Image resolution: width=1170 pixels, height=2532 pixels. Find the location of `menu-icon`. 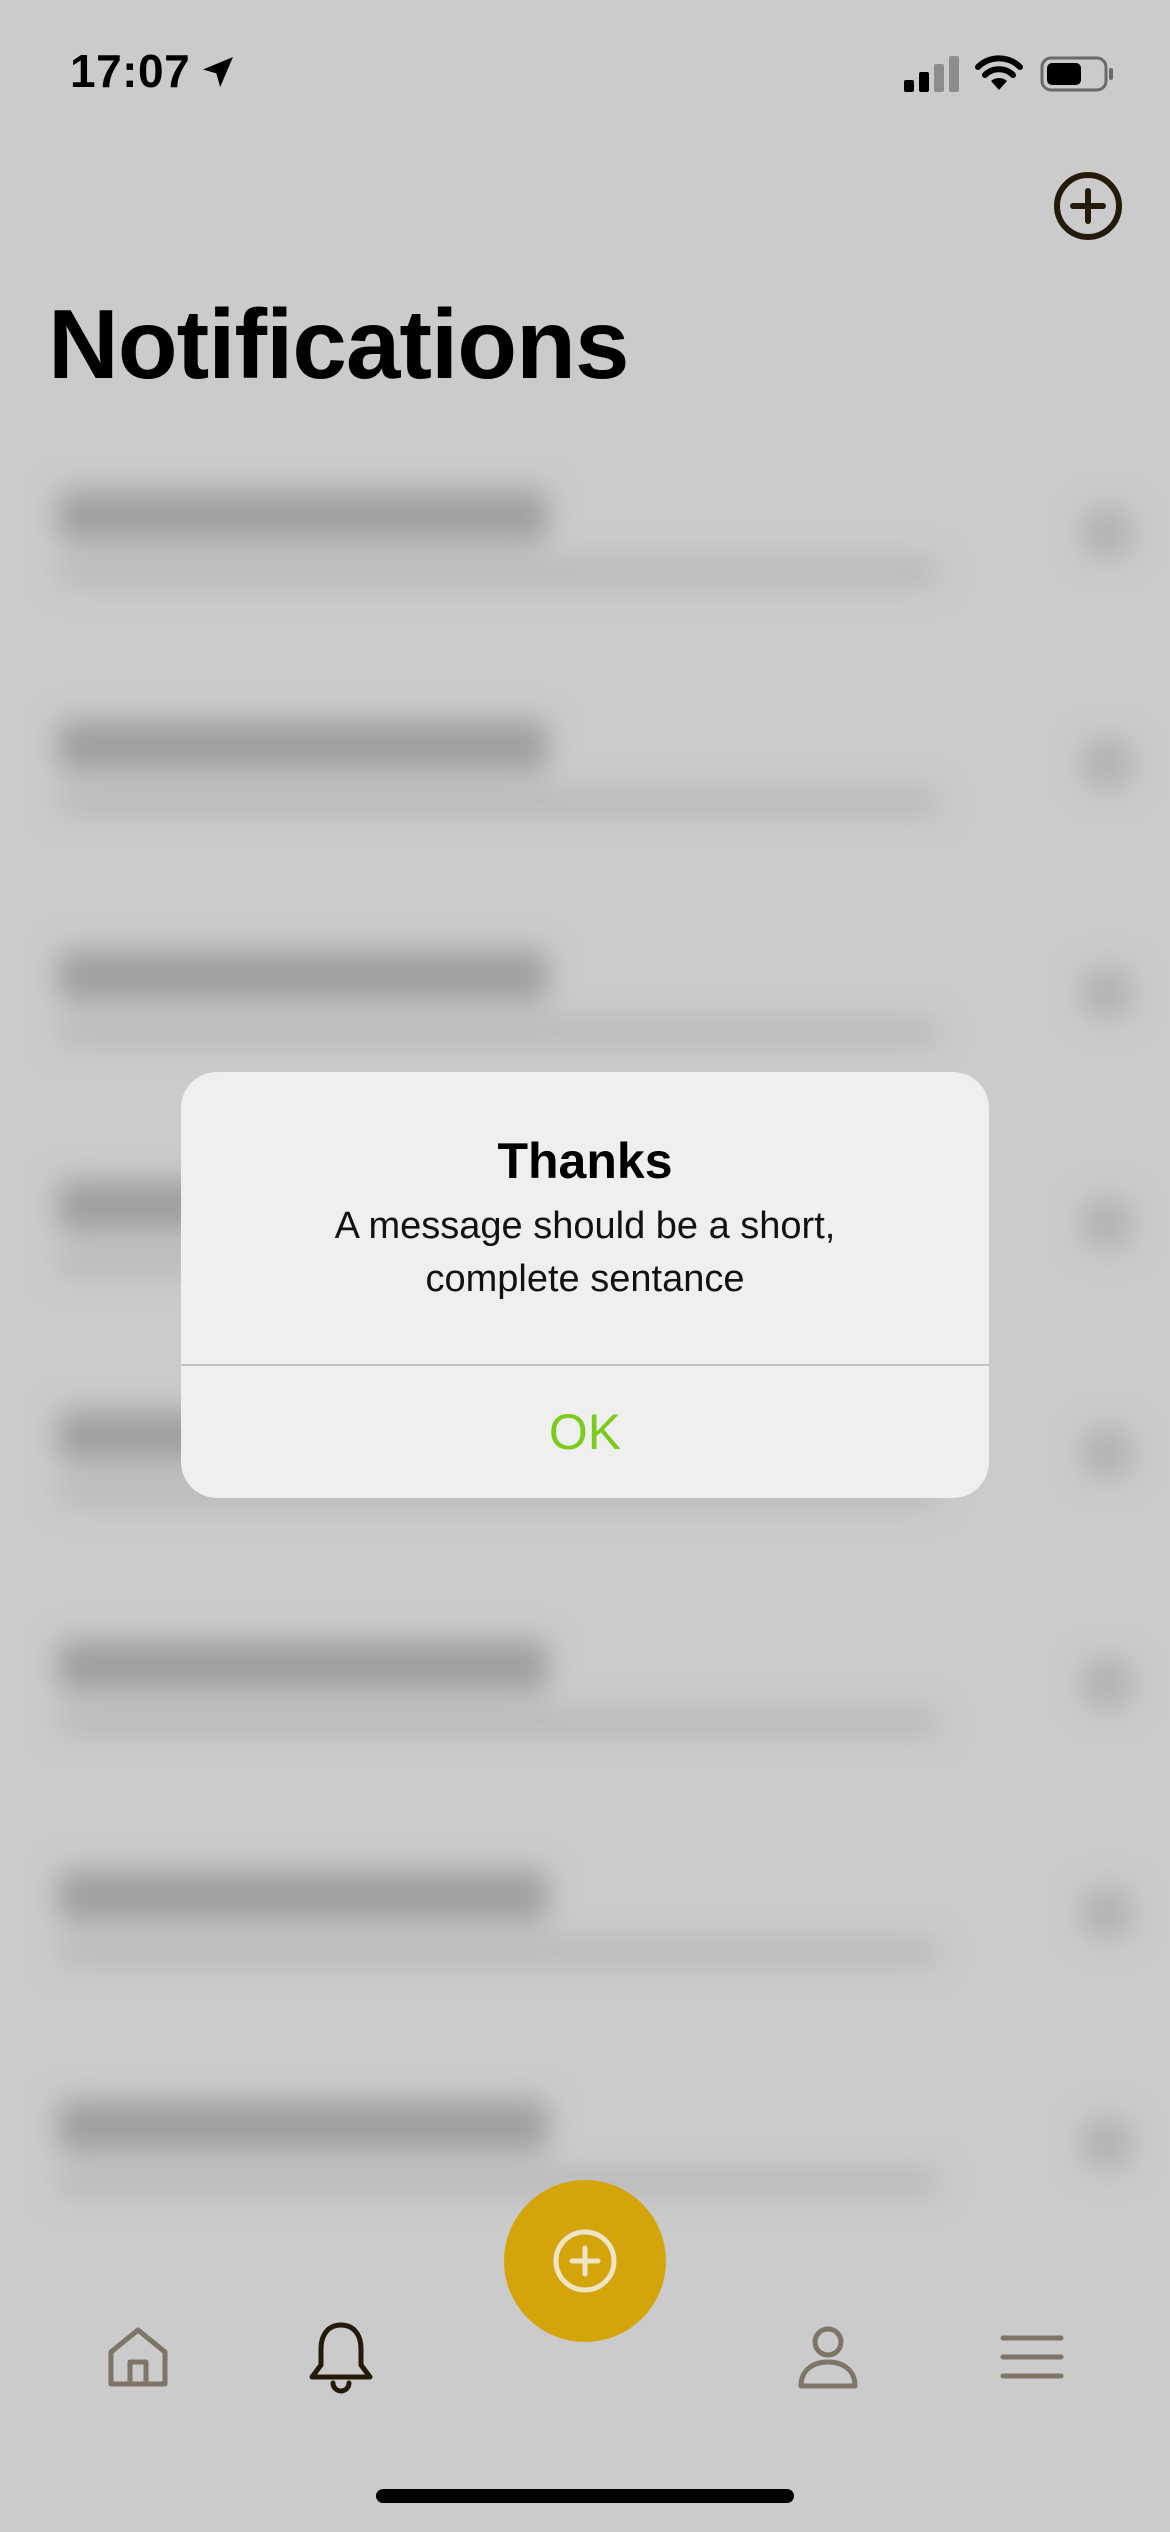

menu-icon is located at coordinates (1032, 2357).